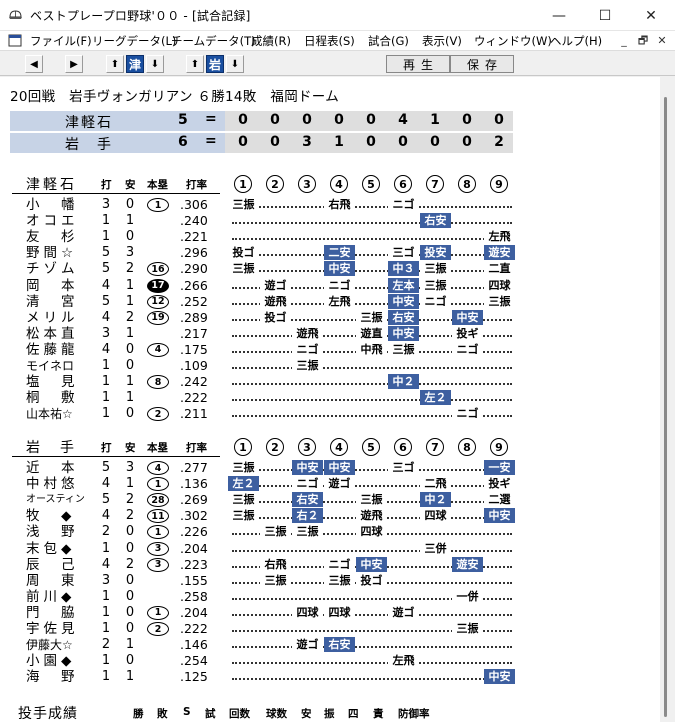 This screenshot has height=722, width=675. Describe the element at coordinates (403, 317) in the screenshot. I see `at-bat-hit: 右安` at that location.